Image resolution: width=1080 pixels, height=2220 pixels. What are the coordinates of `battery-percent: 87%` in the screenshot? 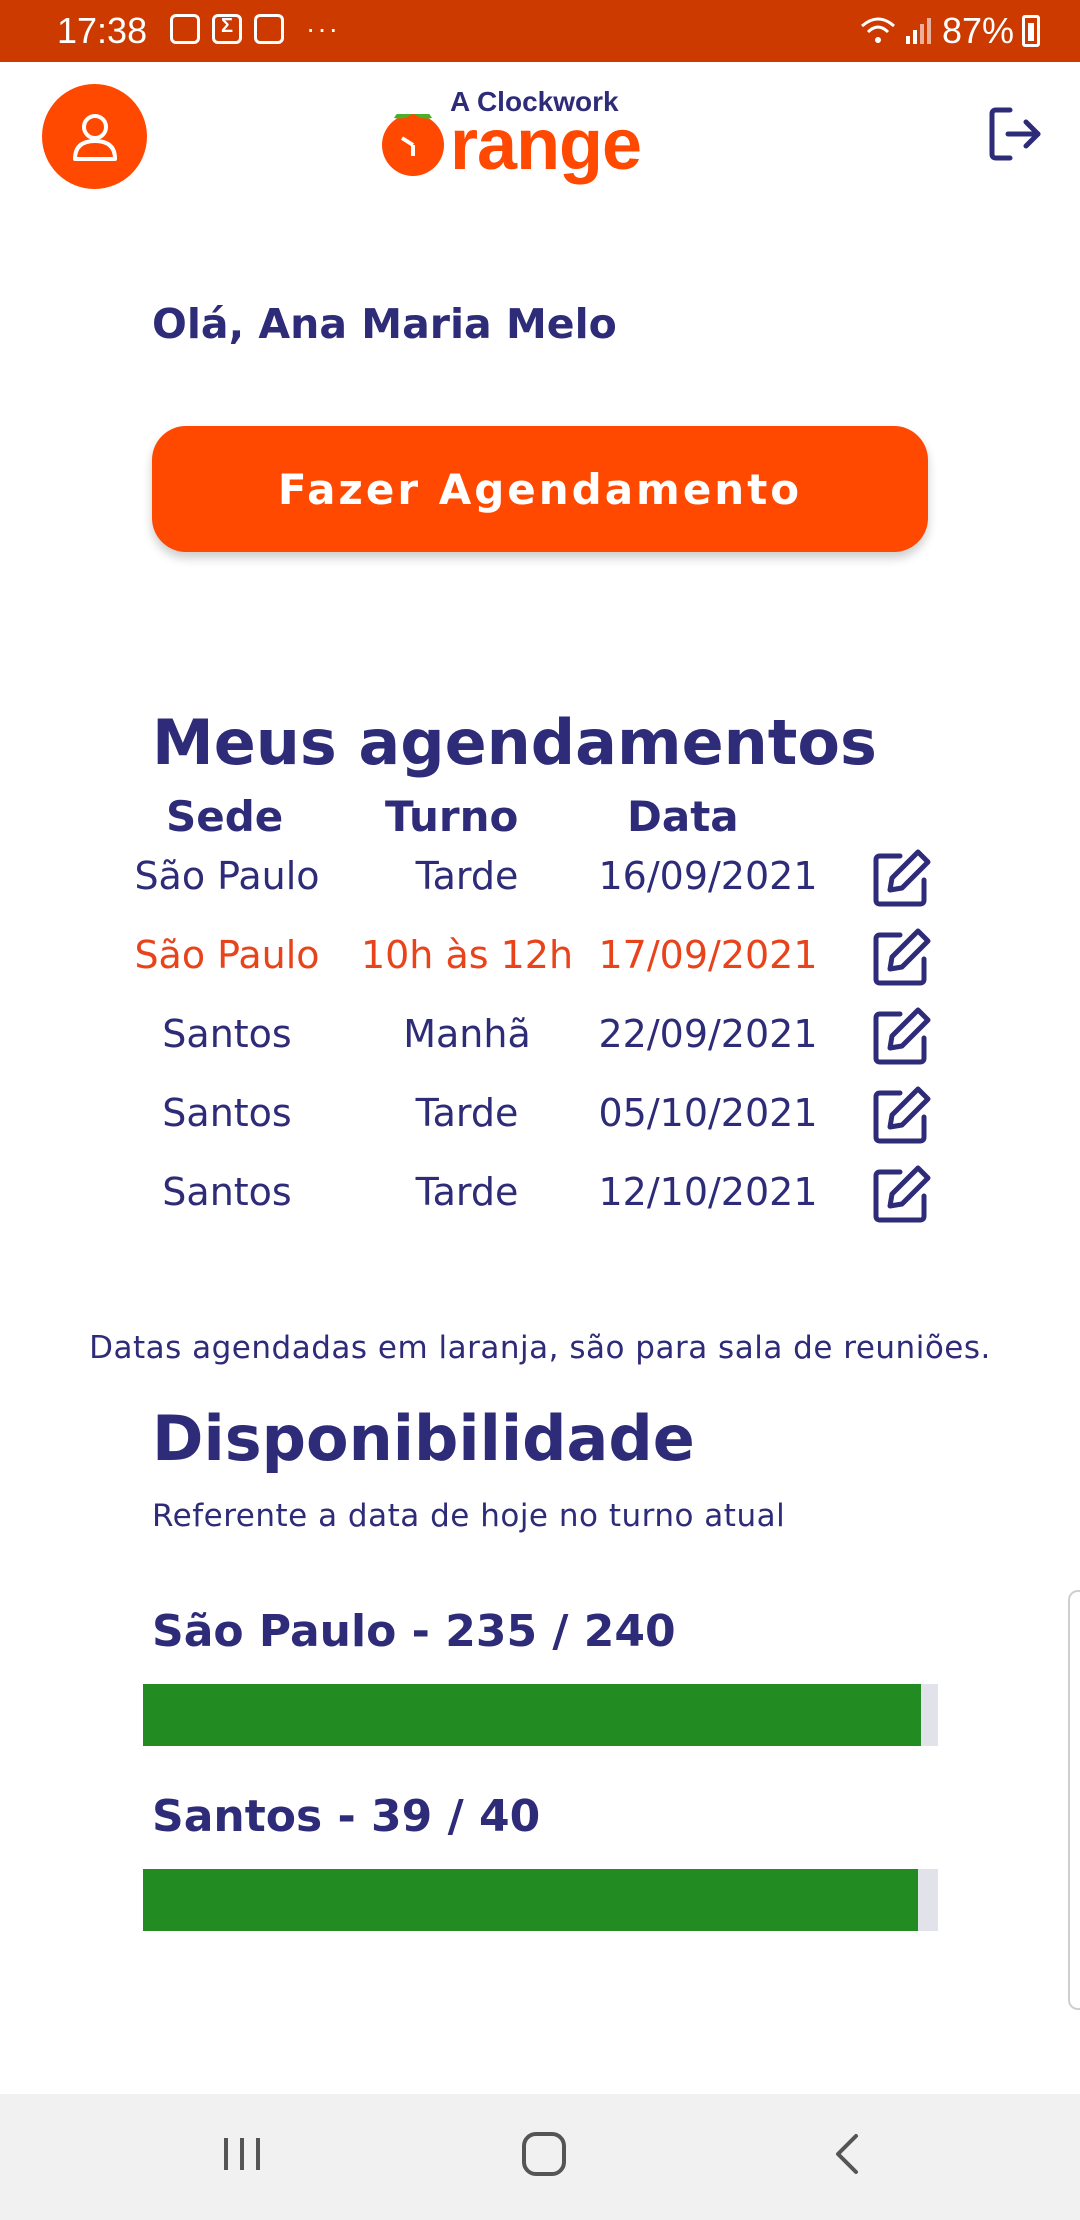 It's located at (977, 30).